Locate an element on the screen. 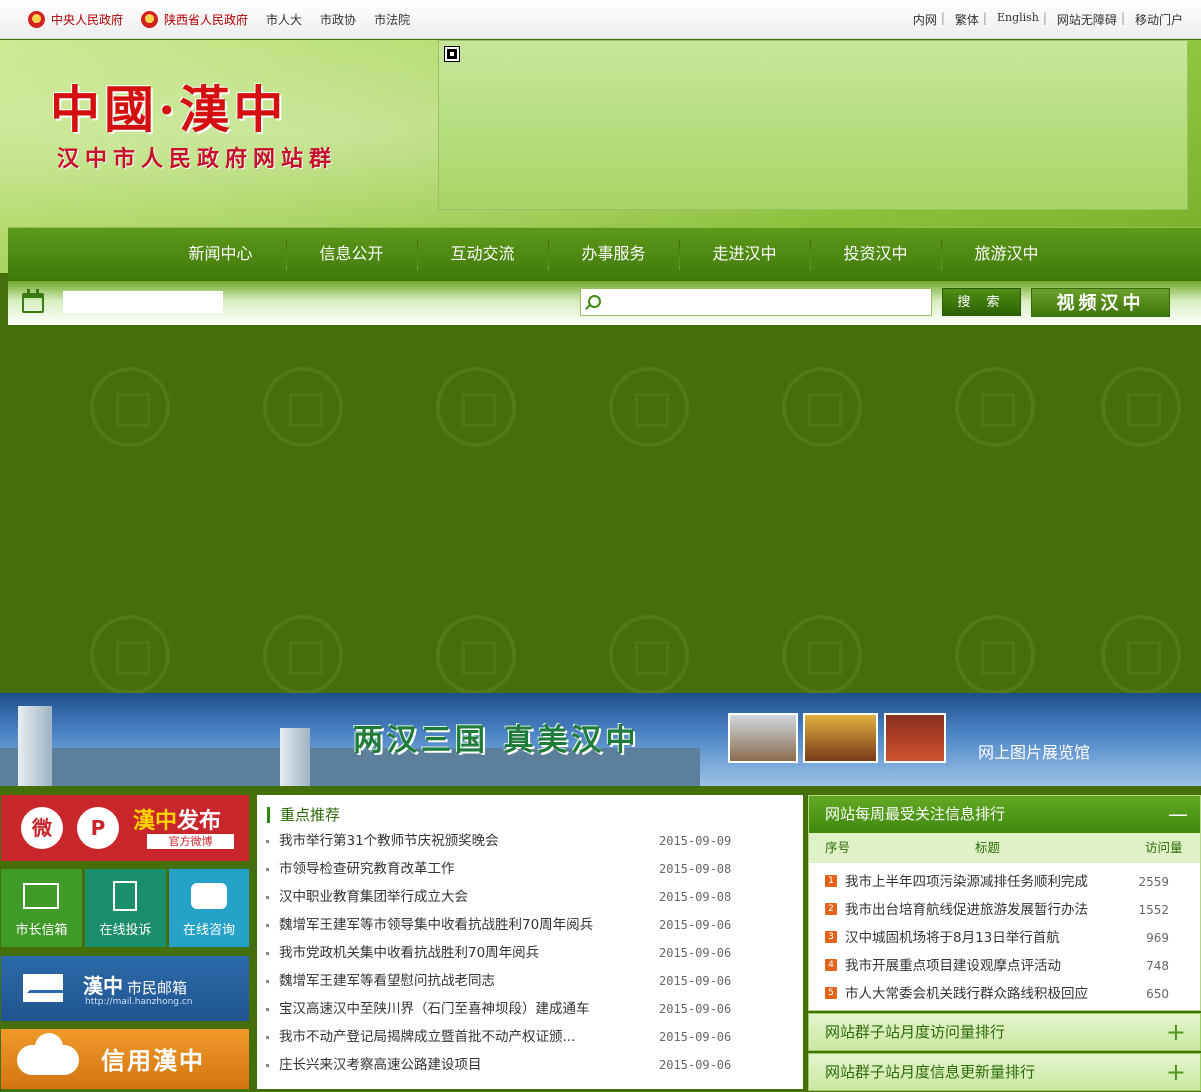  nav-item-tourism: 旅游汉中 is located at coordinates (1006, 254).